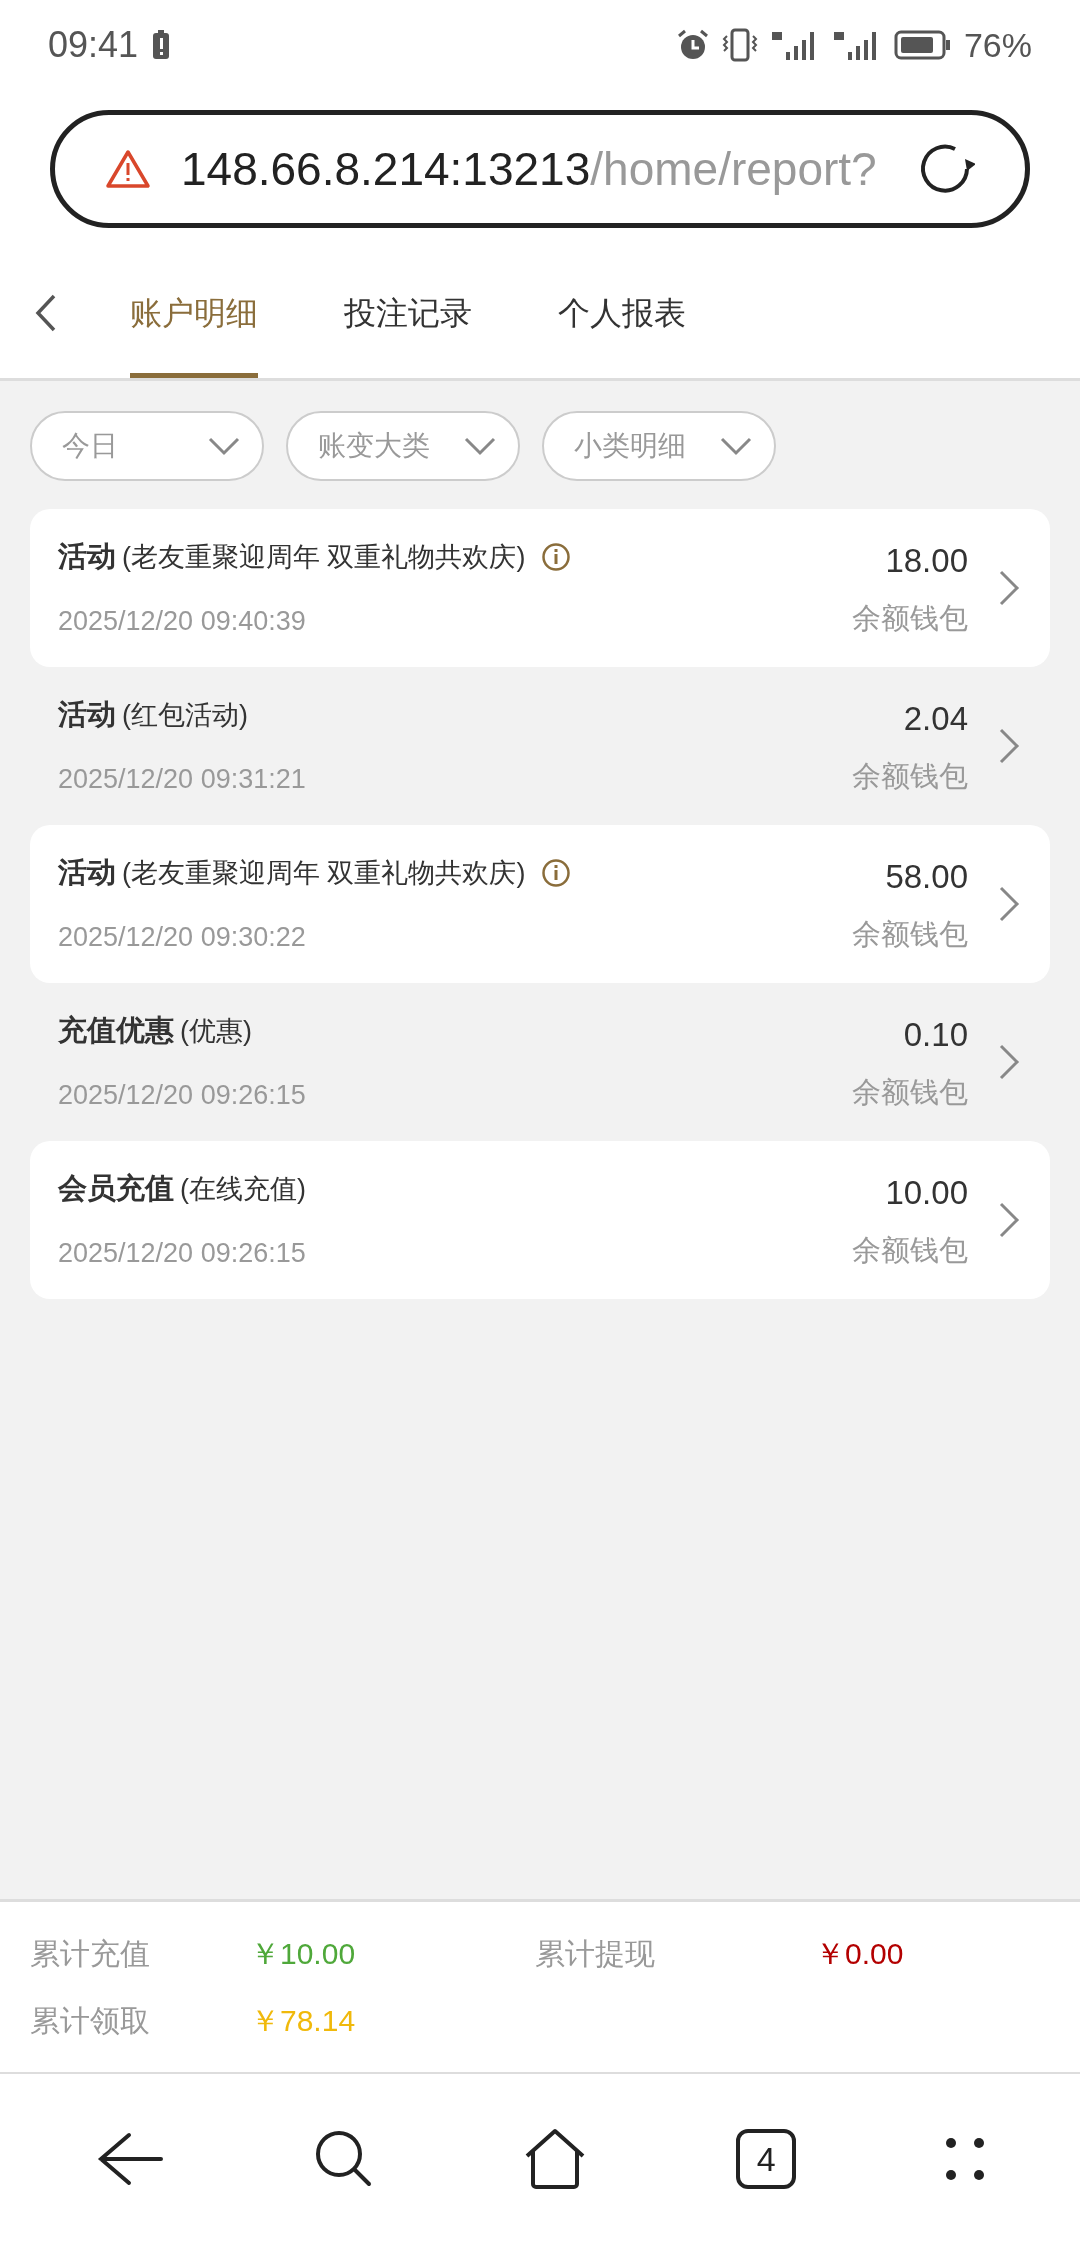  What do you see at coordinates (303, 1953) in the screenshot?
I see `summary-value: ￥10.00` at bounding box center [303, 1953].